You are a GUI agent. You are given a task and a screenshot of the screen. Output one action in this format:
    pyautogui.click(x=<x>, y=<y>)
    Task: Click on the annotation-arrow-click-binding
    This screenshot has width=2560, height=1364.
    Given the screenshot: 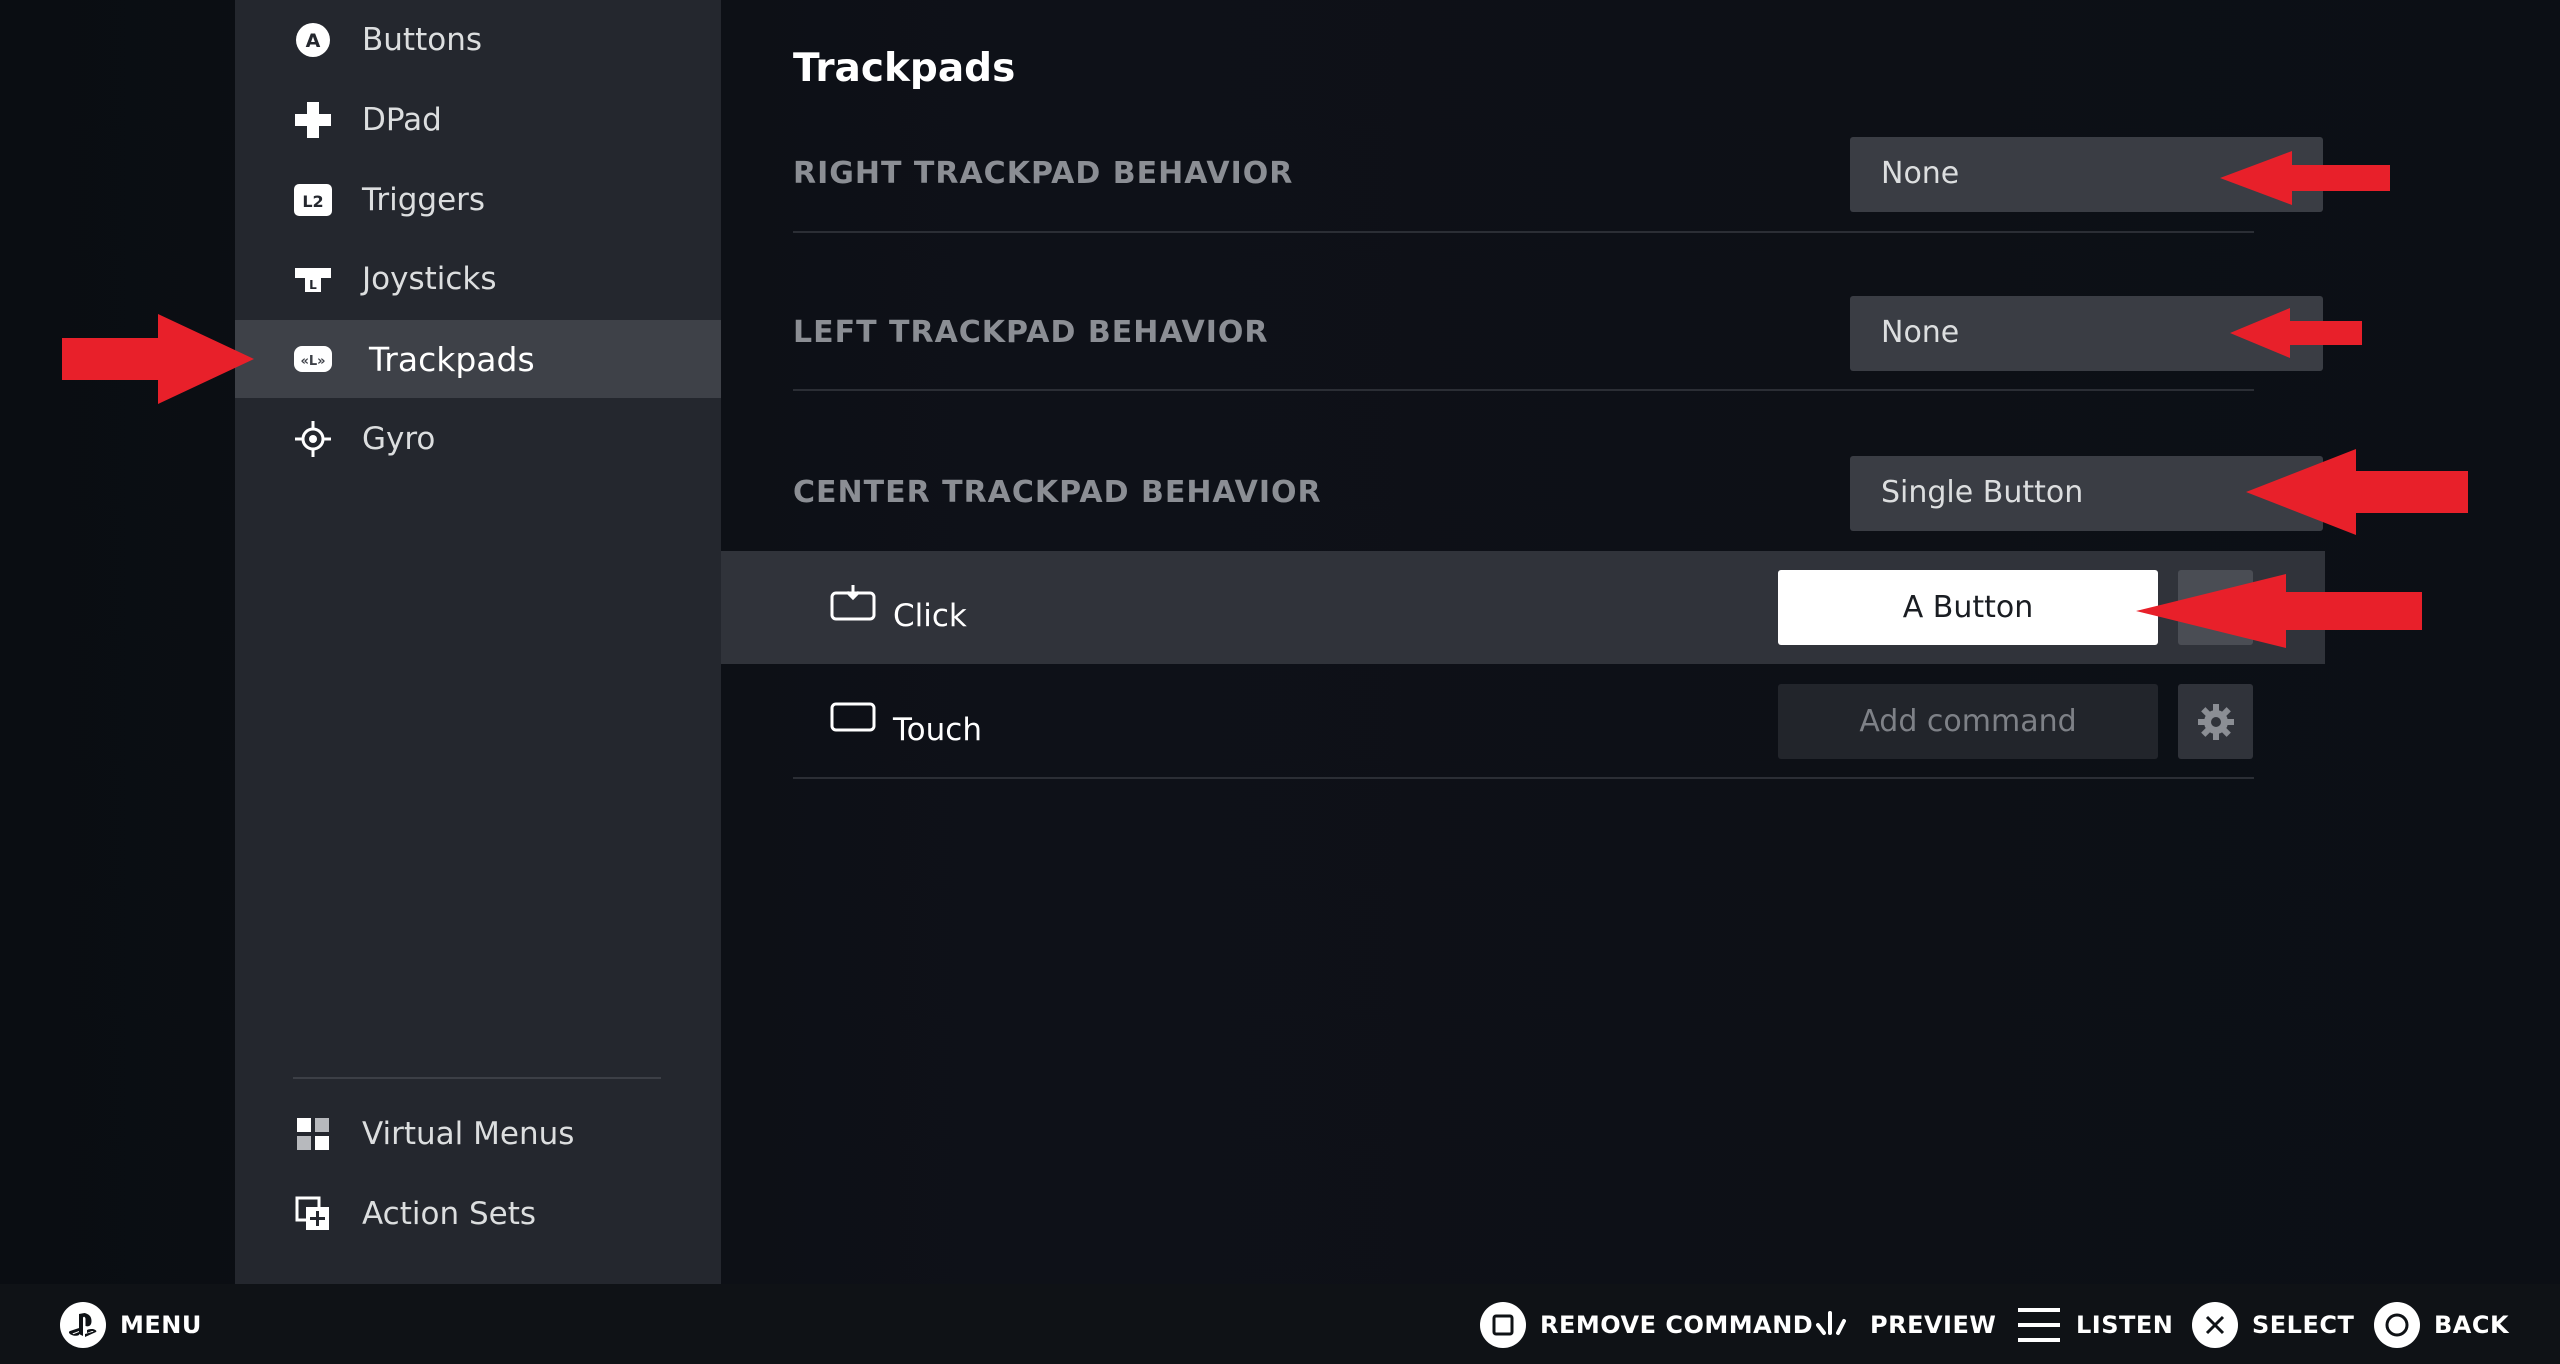 What is the action you would take?
    pyautogui.click(x=2279, y=611)
    